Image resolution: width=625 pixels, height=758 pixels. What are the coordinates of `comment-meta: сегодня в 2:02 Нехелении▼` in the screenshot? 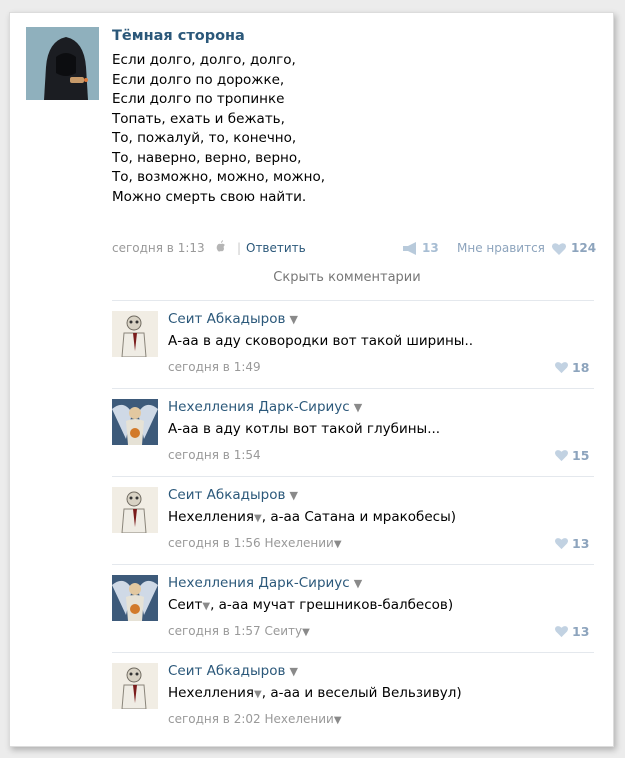 It's located at (255, 719).